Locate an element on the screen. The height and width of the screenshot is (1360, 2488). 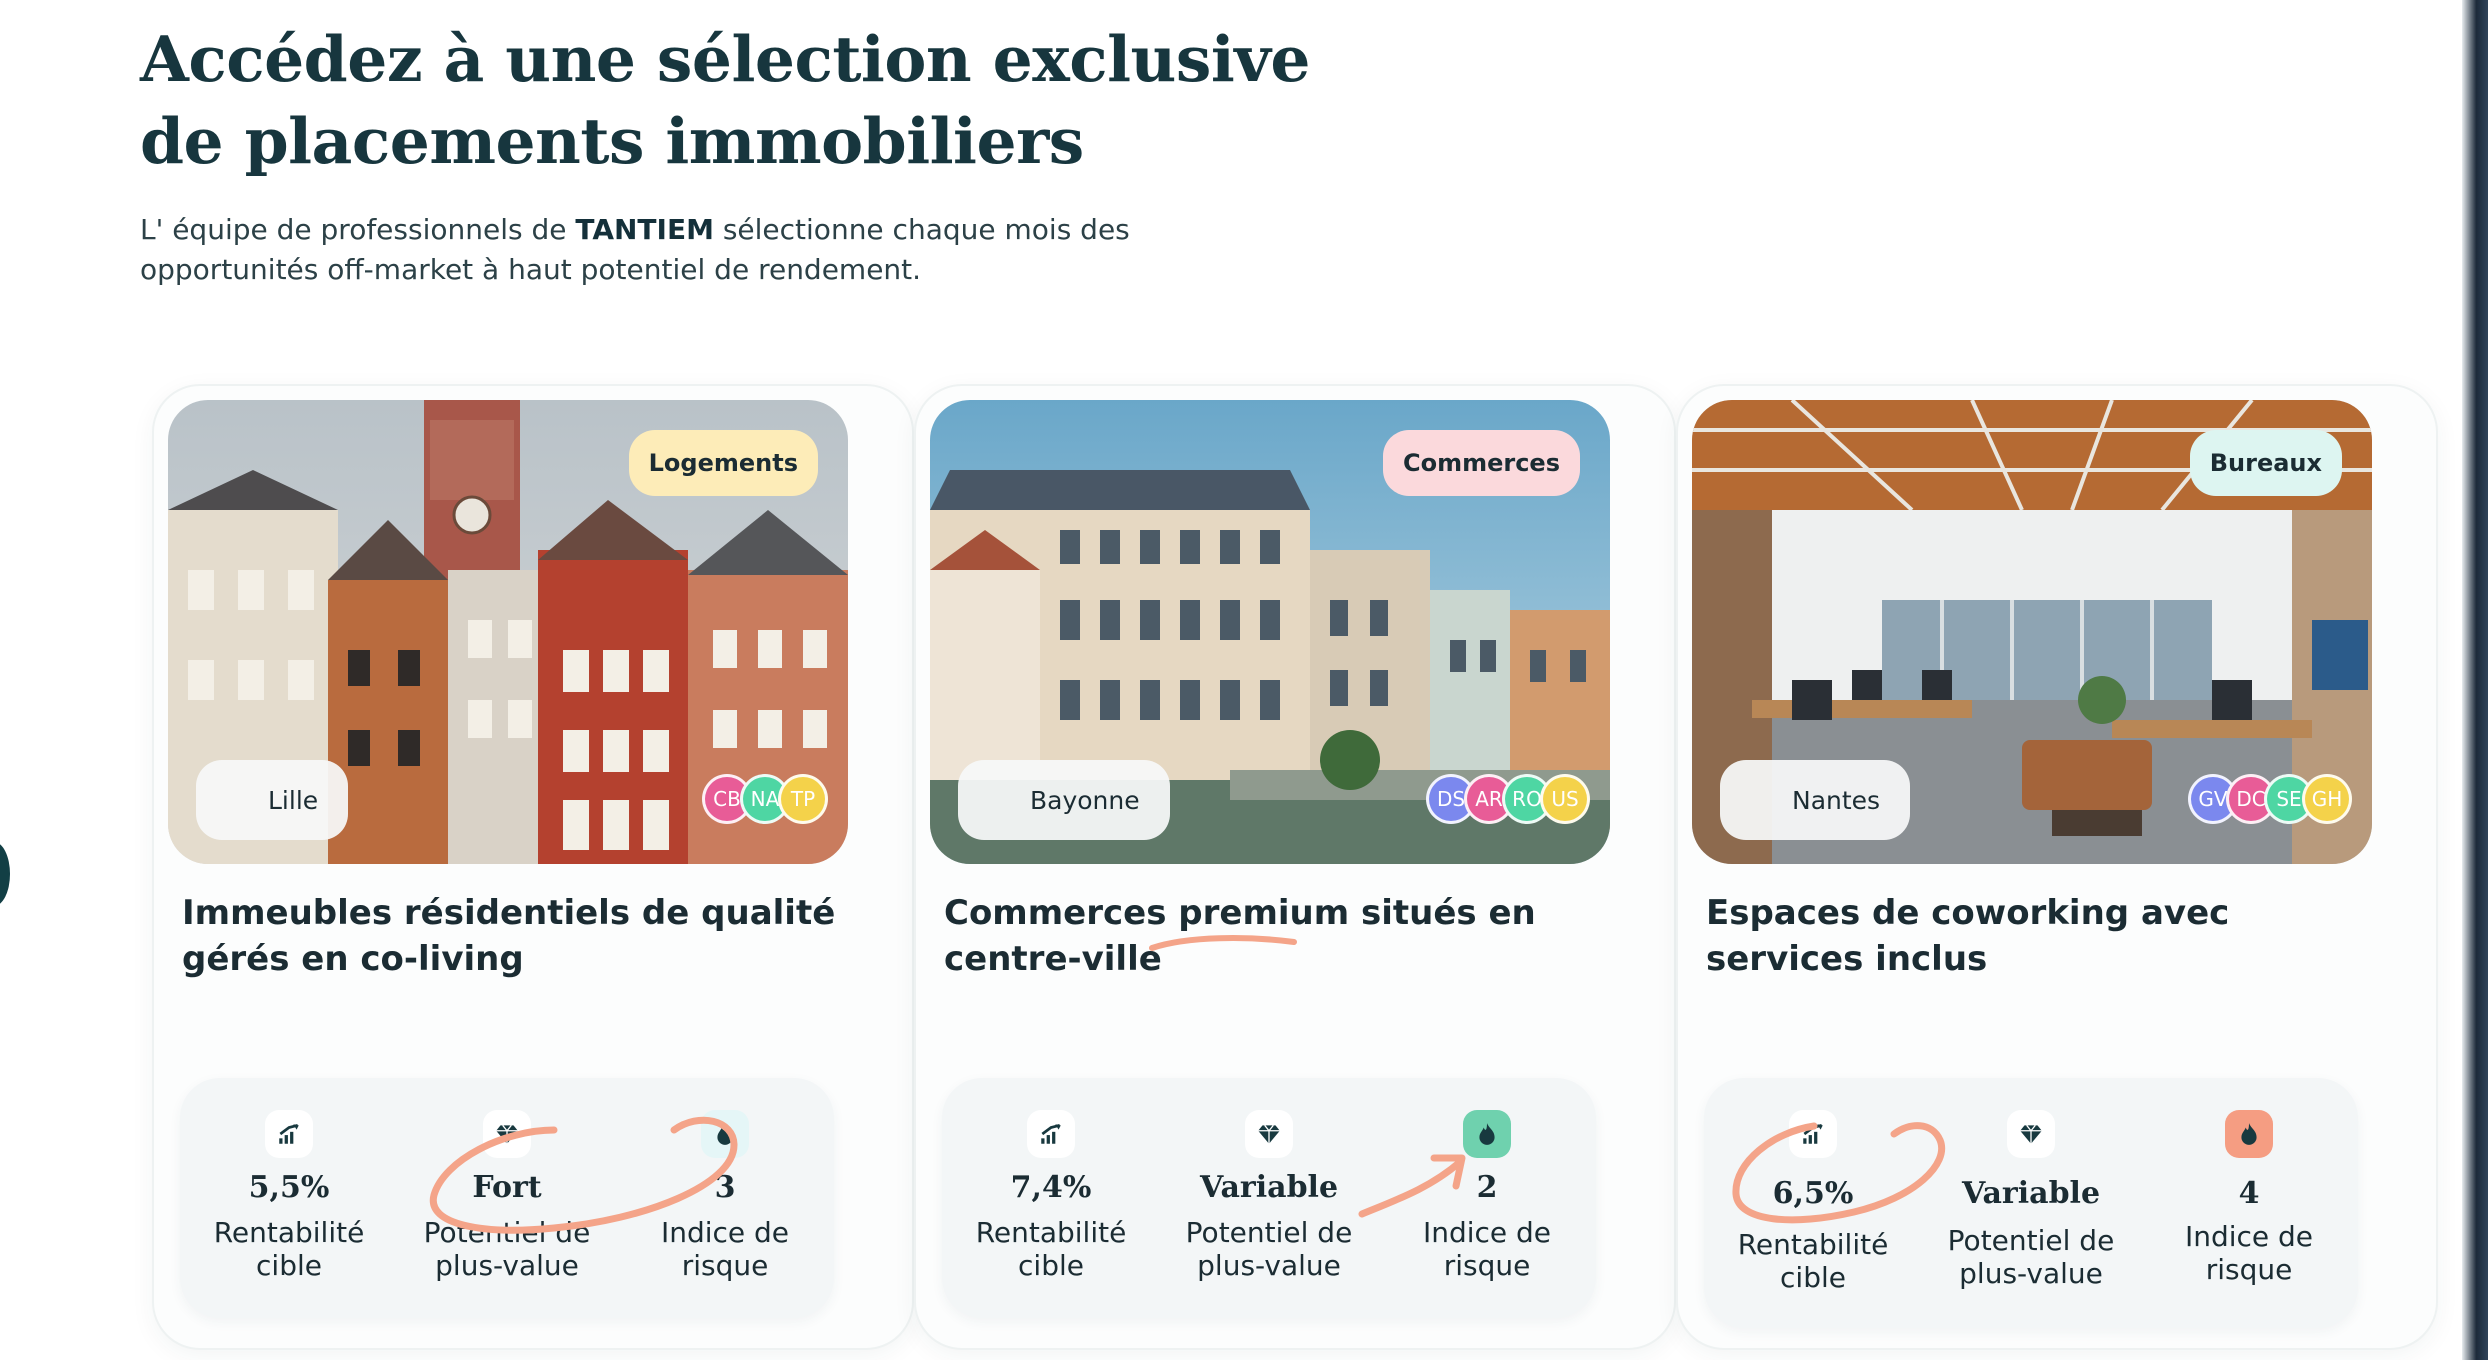
avatar: TP is located at coordinates (803, 799).